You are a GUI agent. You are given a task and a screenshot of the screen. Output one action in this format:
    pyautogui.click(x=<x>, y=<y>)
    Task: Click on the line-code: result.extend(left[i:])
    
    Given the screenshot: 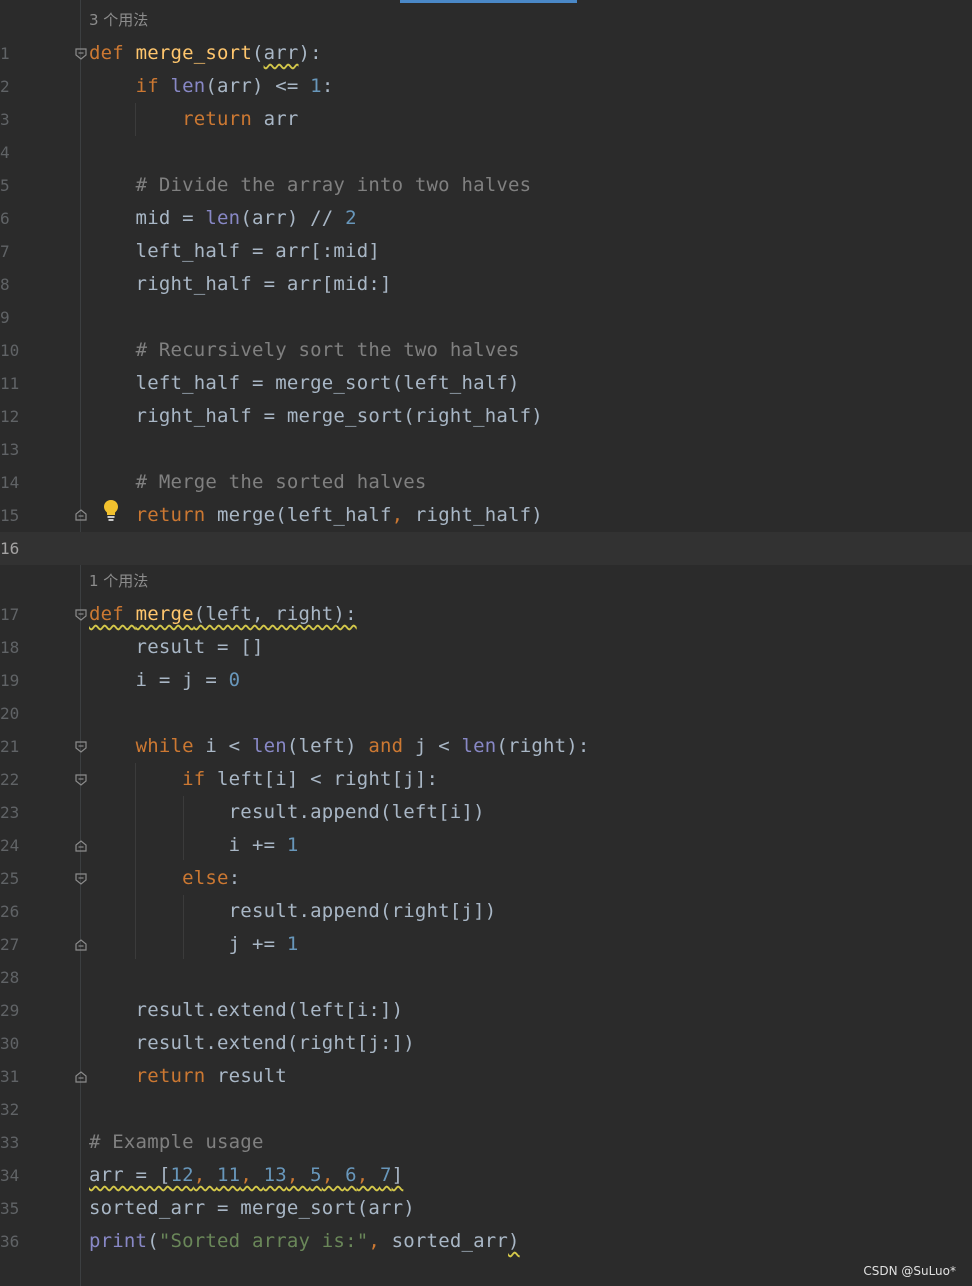 What is the action you would take?
    pyautogui.click(x=246, y=1010)
    